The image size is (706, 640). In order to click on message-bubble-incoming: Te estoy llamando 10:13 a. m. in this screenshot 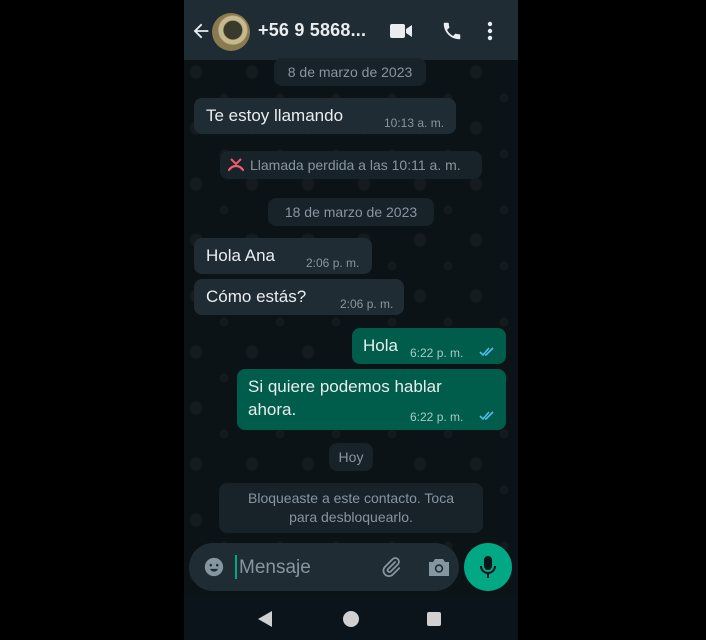, I will do `click(325, 116)`.